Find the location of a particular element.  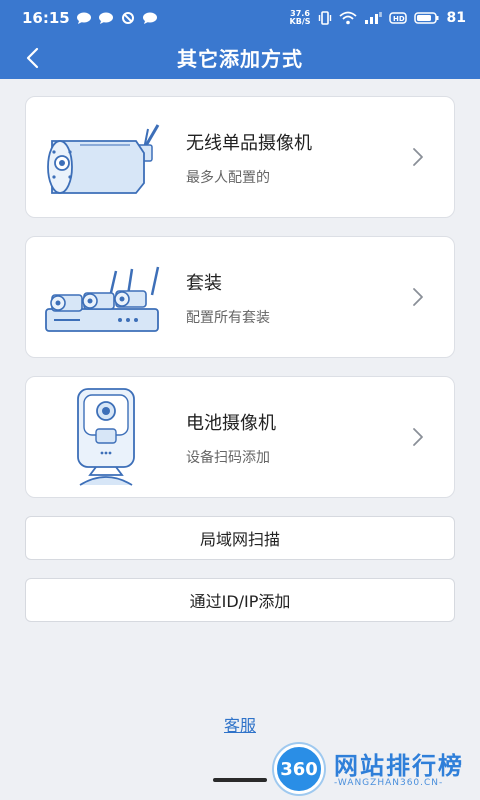

status-left: 16:15 is located at coordinates (90, 18).